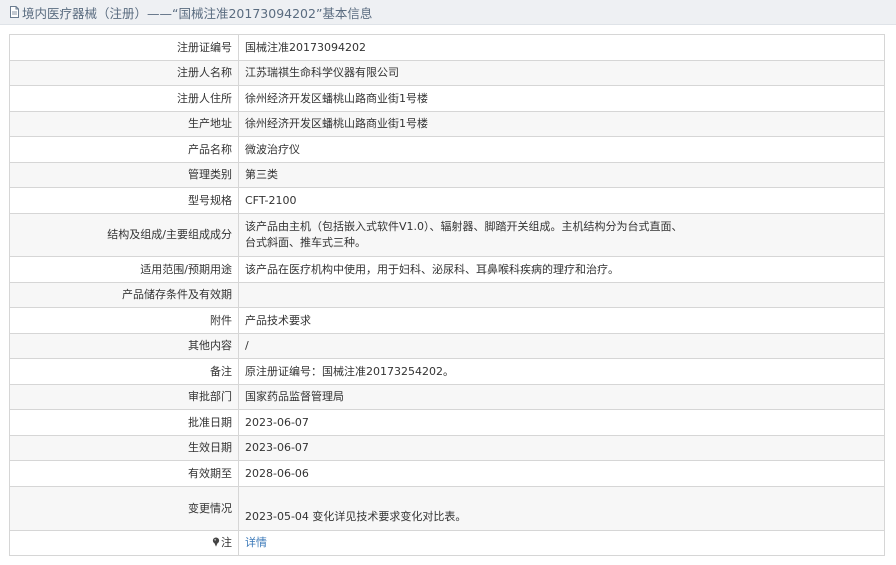  Describe the element at coordinates (561, 473) in the screenshot. I see `row-value: 2028-06-06` at that location.